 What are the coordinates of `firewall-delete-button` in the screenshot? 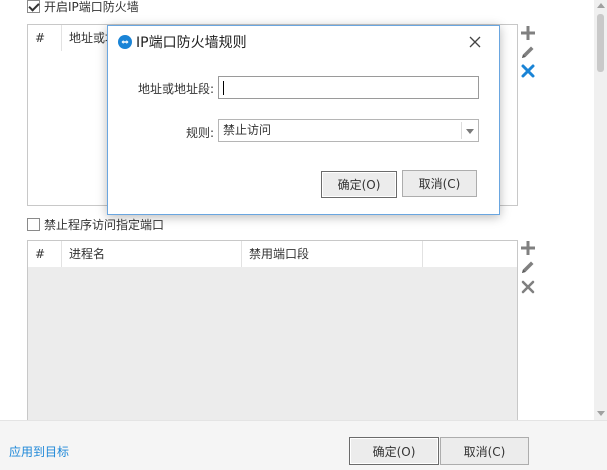 It's located at (528, 71).